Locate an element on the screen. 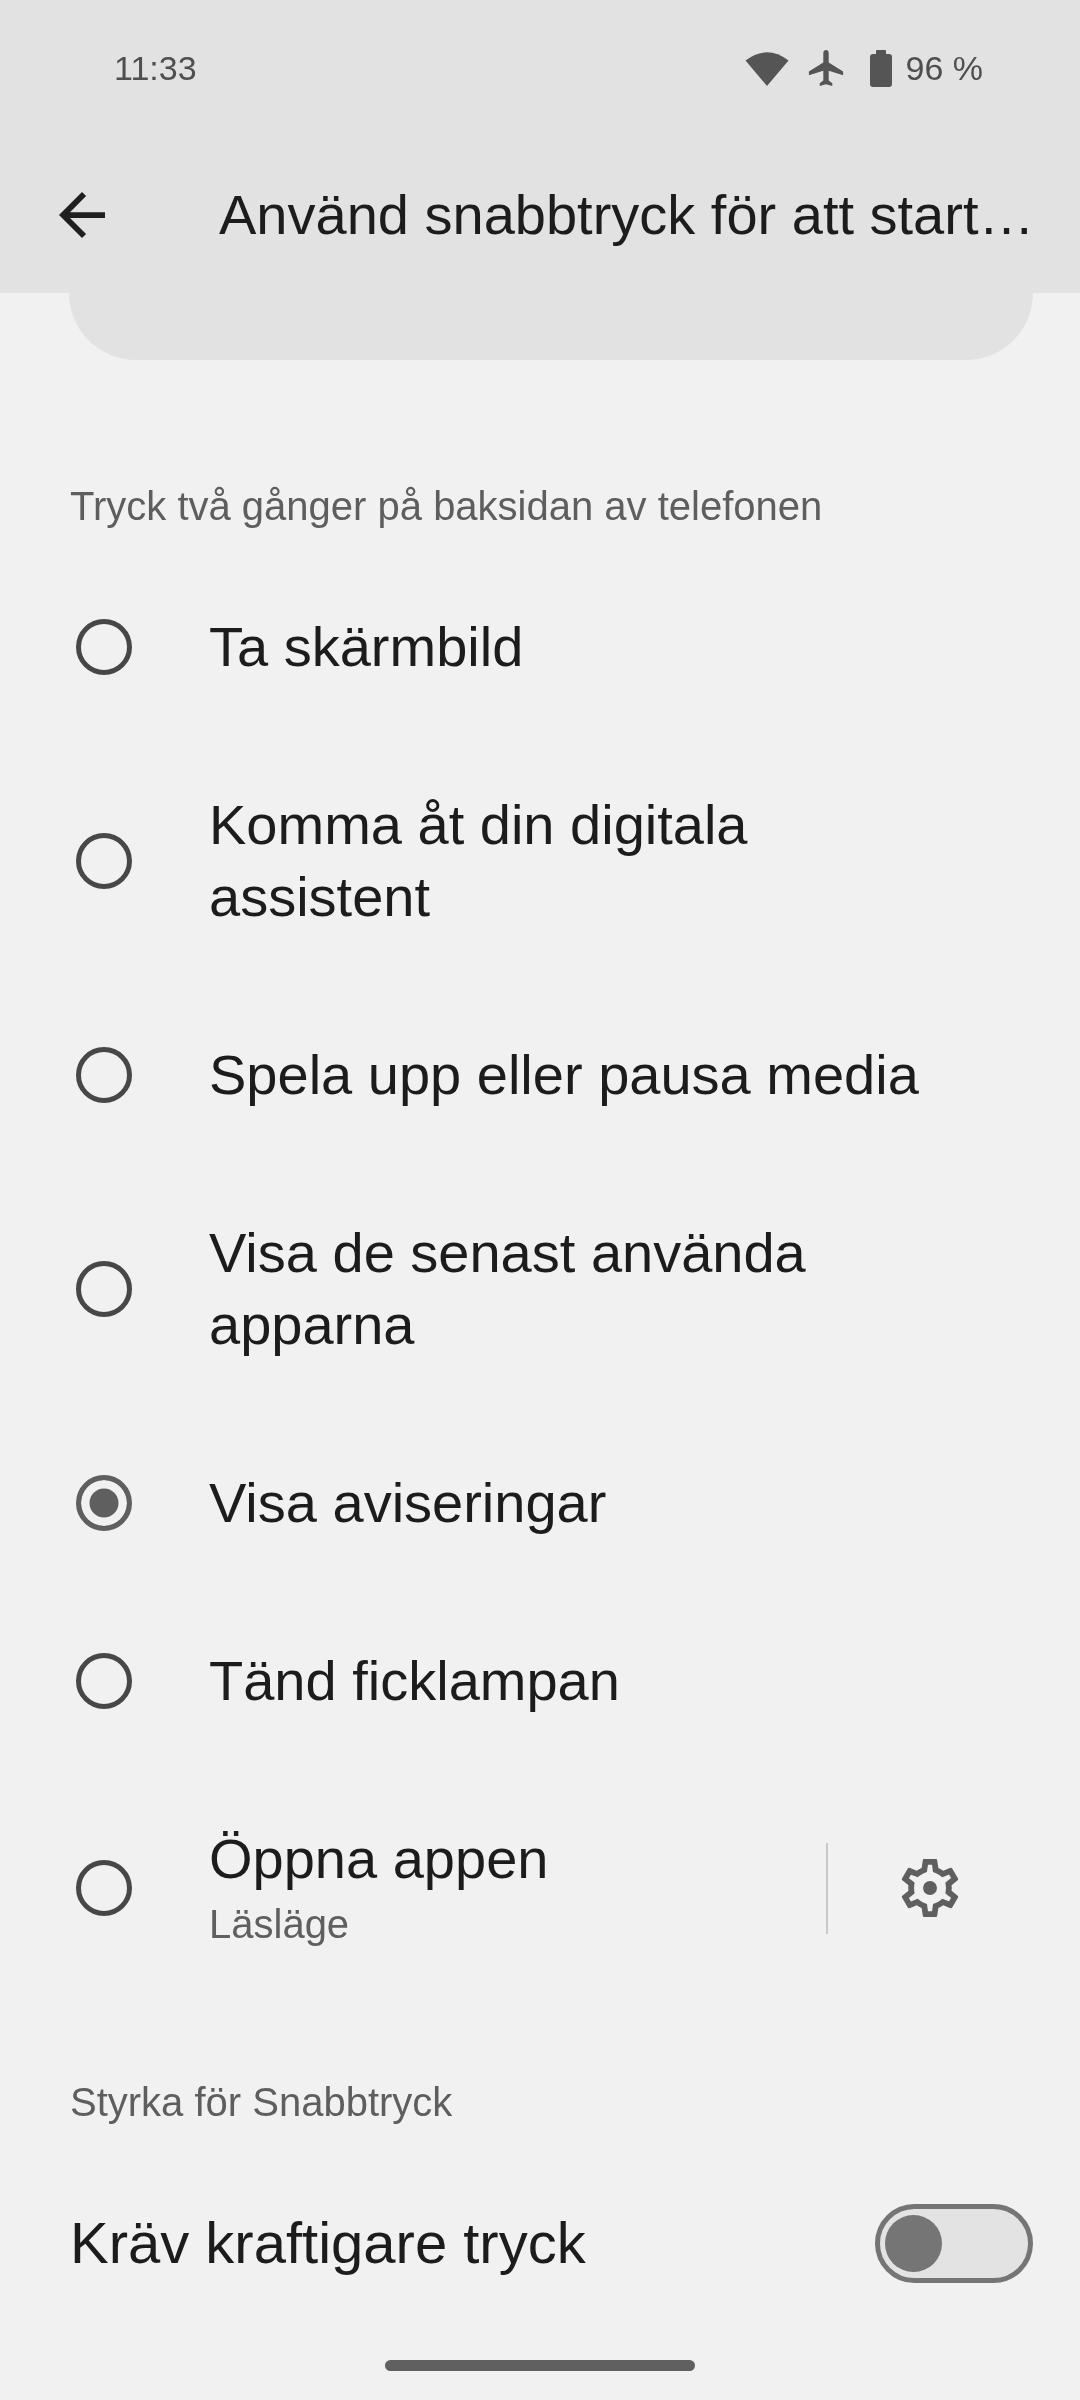  battery-icon is located at coordinates (880, 68).